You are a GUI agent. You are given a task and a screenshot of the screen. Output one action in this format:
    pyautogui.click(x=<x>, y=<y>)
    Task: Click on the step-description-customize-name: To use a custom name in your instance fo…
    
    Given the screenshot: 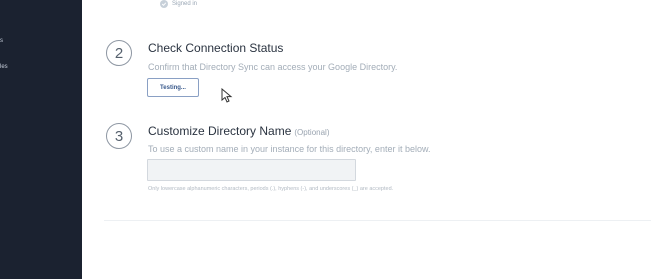 What is the action you would take?
    pyautogui.click(x=289, y=149)
    